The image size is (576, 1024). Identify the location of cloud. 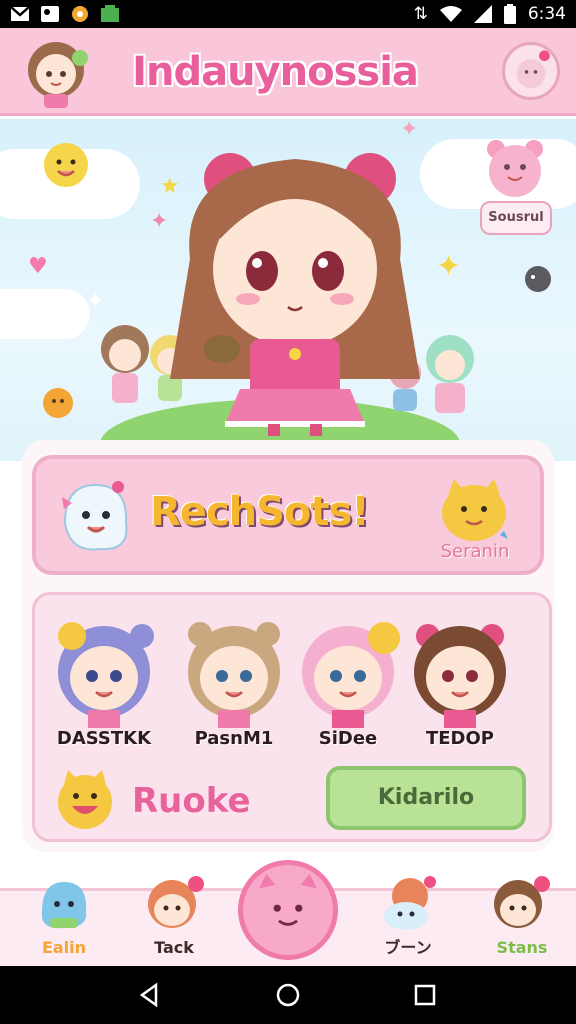
(45, 314).